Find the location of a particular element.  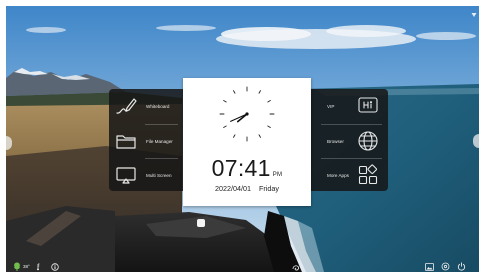

power-icon is located at coordinates (461, 266).